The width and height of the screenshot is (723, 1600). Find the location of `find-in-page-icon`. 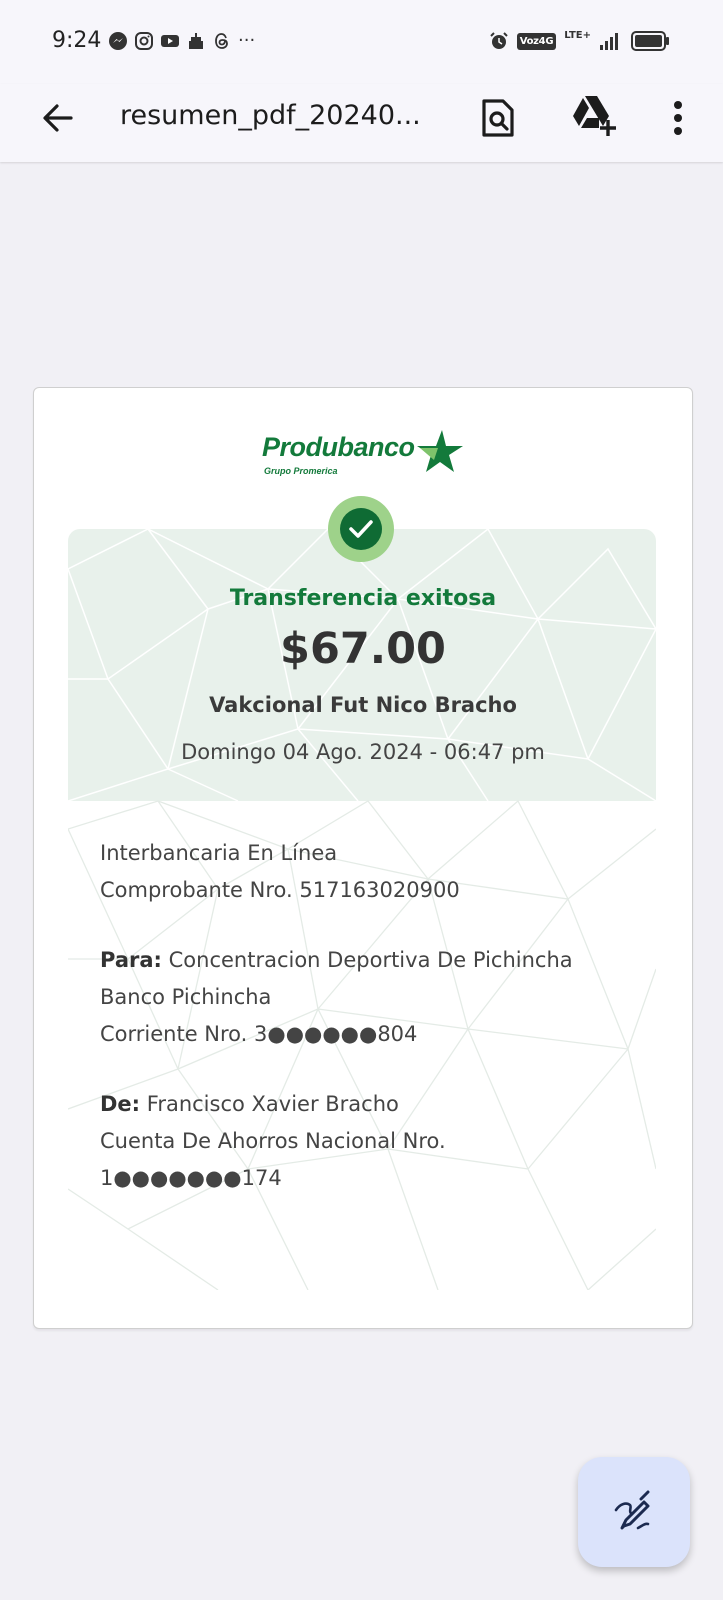

find-in-page-icon is located at coordinates (498, 118).